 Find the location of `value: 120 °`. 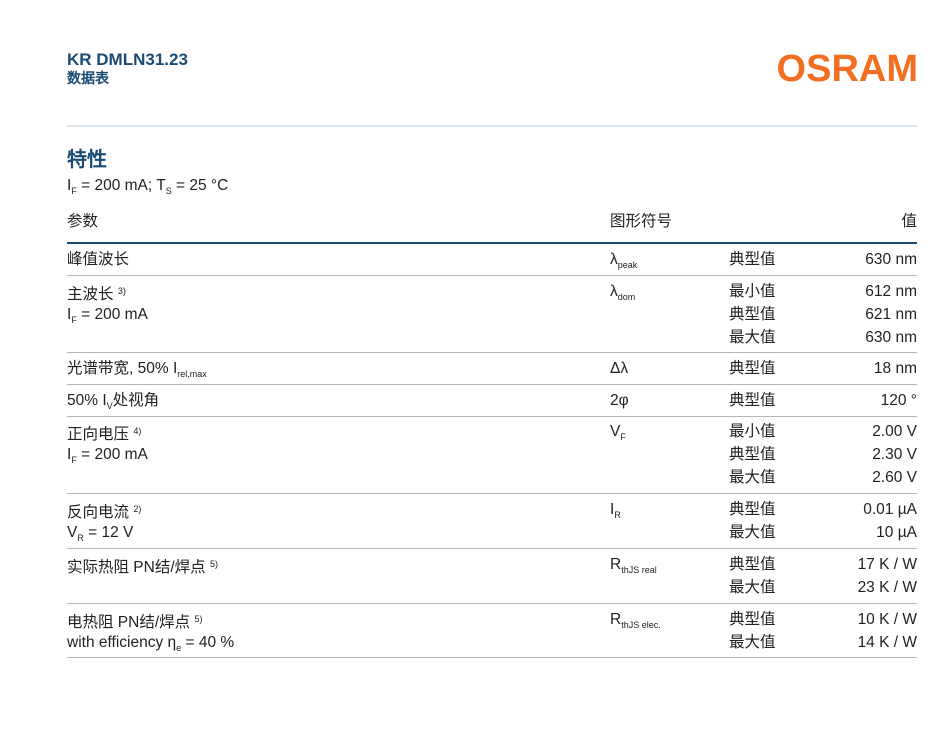

value: 120 ° is located at coordinates (898, 400).